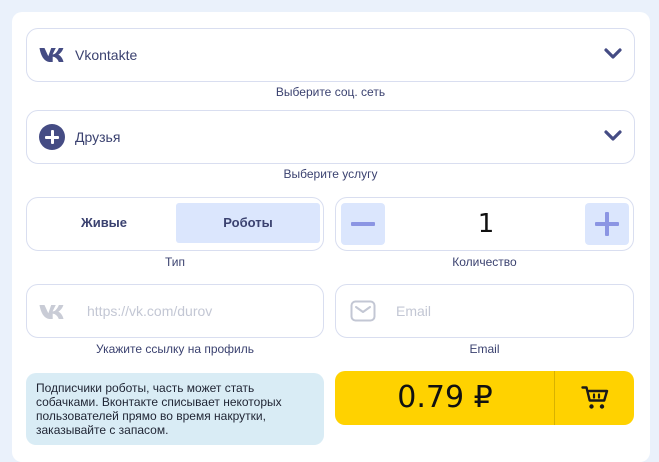  What do you see at coordinates (174, 262) in the screenshot?
I see `type-caption: Тип` at bounding box center [174, 262].